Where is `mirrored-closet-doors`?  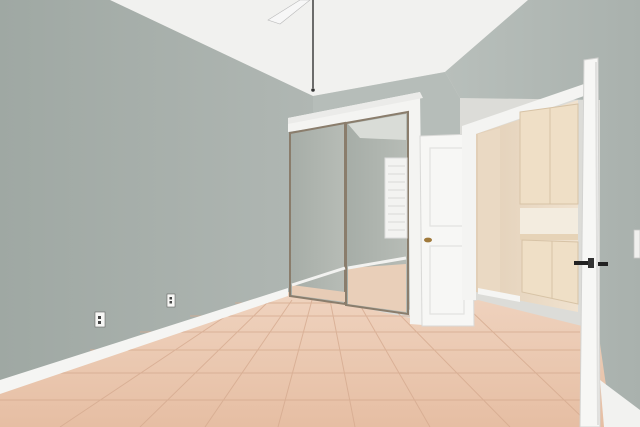
mirrored-closet-doors is located at coordinates (349, 213).